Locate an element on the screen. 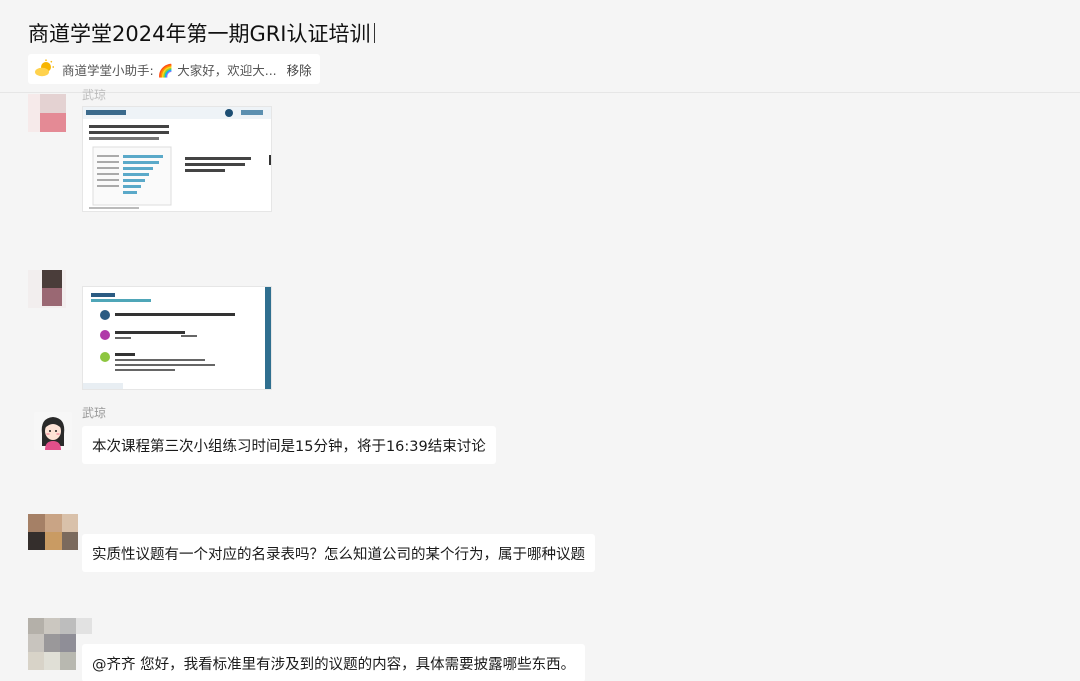 This screenshot has height=681, width=1080. pinned-message: 商道学堂小助手: 🌈 大家好，欢迎大... 移除 is located at coordinates (174, 69).